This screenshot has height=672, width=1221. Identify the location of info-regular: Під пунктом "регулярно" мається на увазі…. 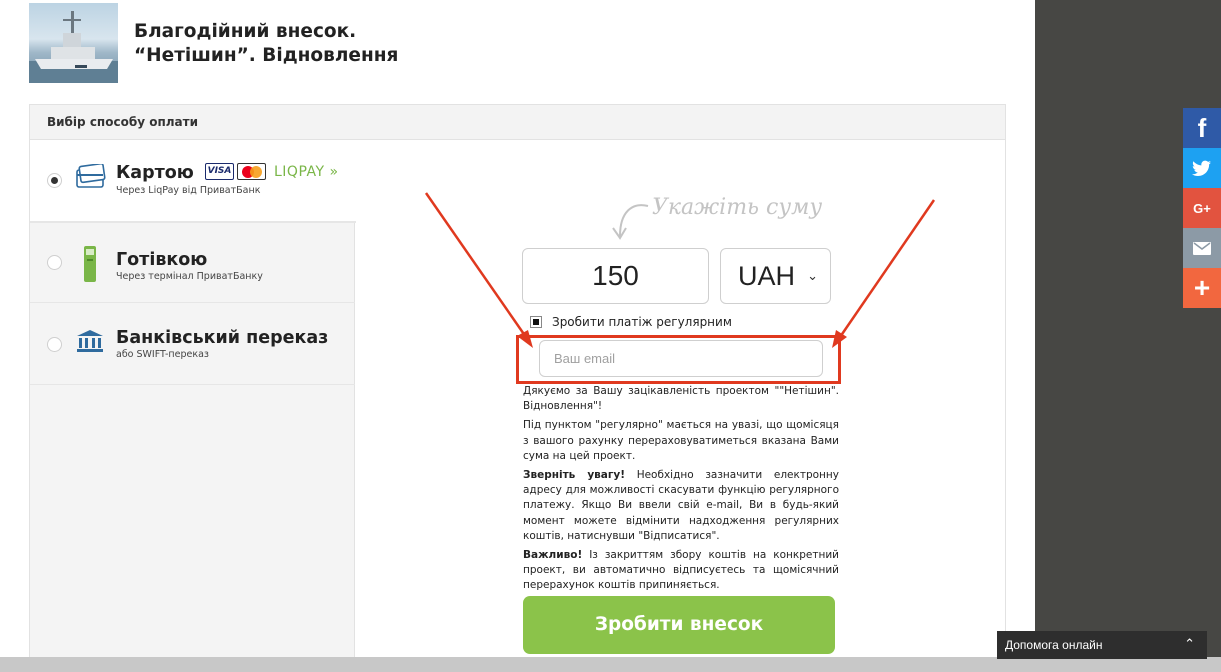
(681, 440).